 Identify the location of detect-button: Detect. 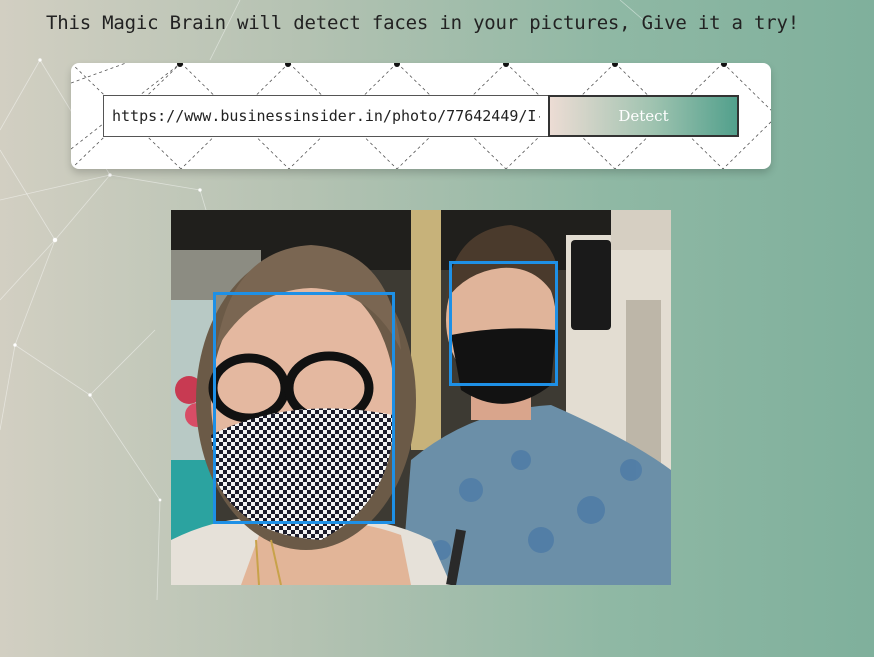
(643, 116).